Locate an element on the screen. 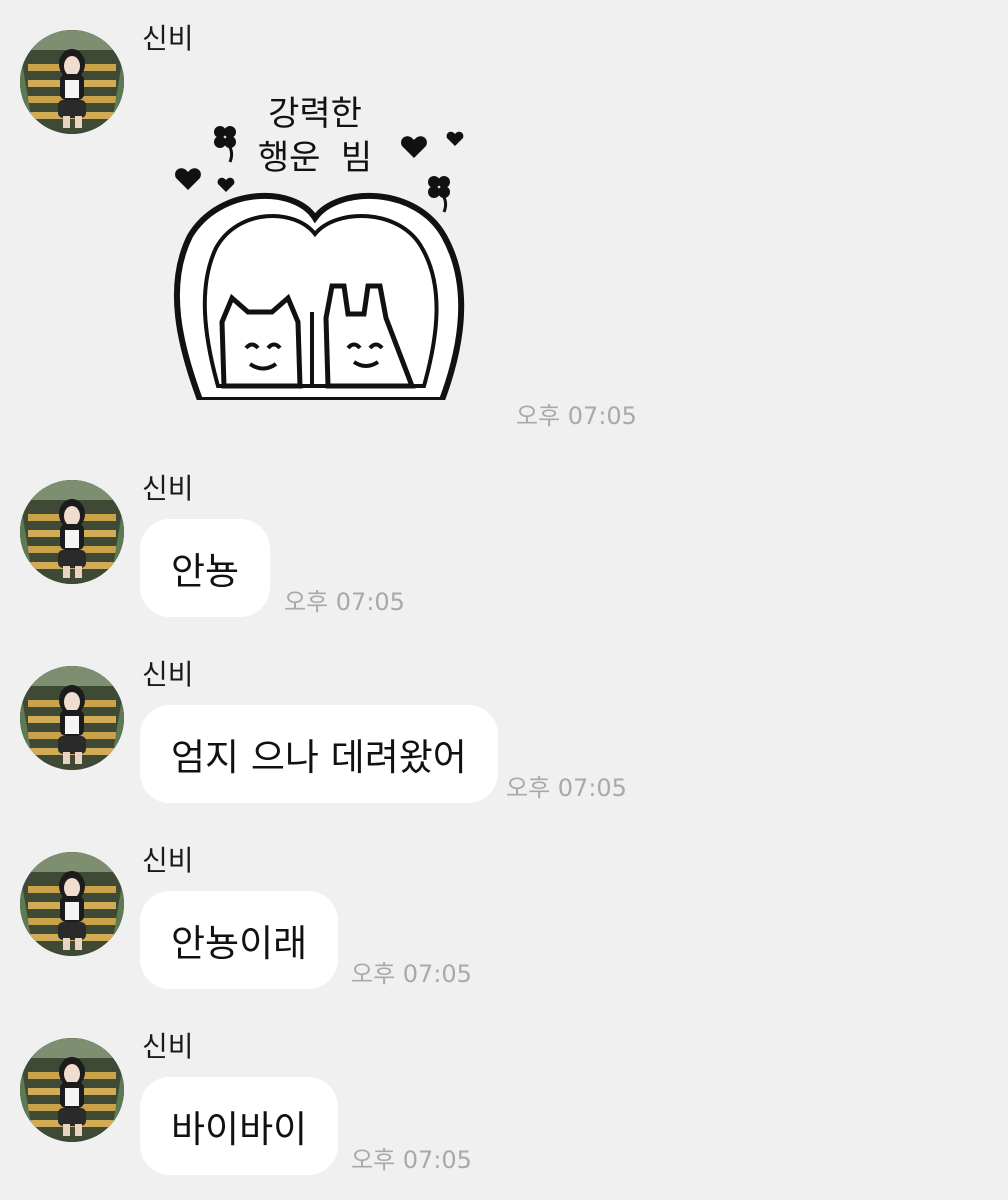  message-bubble: 엄지 으나 데려왔어 is located at coordinates (319, 754).